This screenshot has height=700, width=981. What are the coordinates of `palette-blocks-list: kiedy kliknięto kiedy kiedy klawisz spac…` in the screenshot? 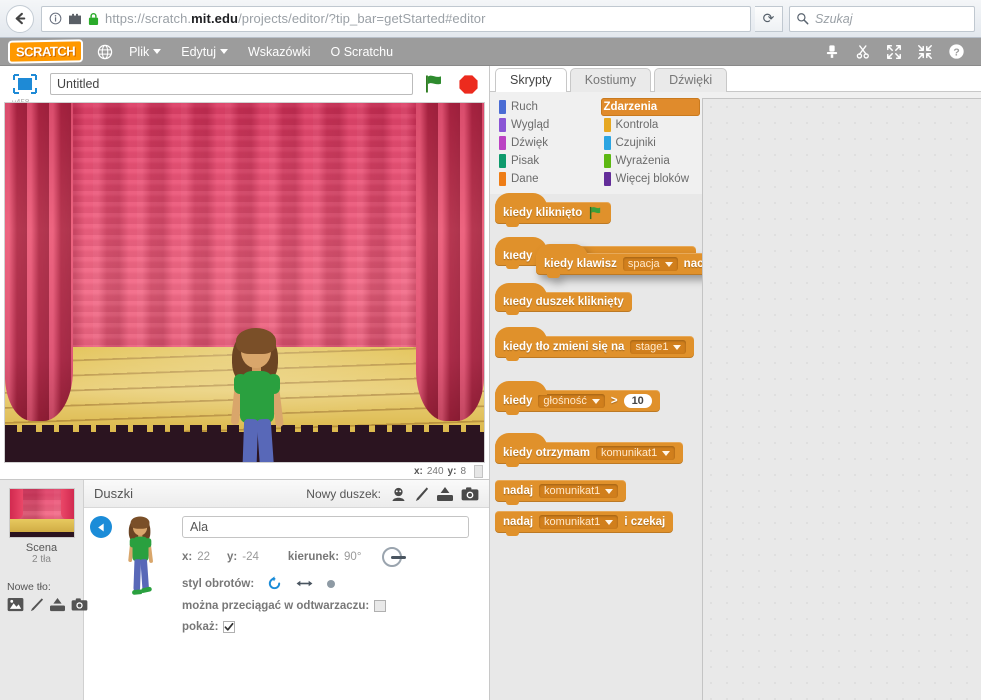 It's located at (596, 367).